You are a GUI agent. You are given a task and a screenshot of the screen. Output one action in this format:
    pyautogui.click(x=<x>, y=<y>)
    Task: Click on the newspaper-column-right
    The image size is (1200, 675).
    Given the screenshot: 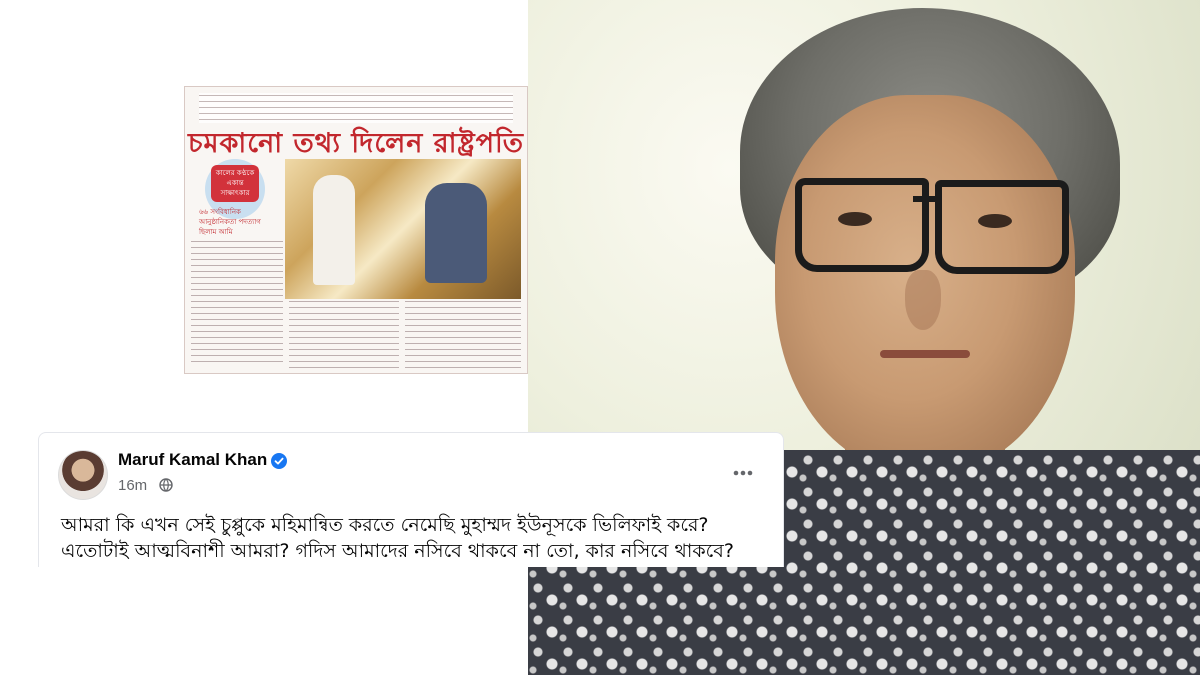 What is the action you would take?
    pyautogui.click(x=463, y=334)
    